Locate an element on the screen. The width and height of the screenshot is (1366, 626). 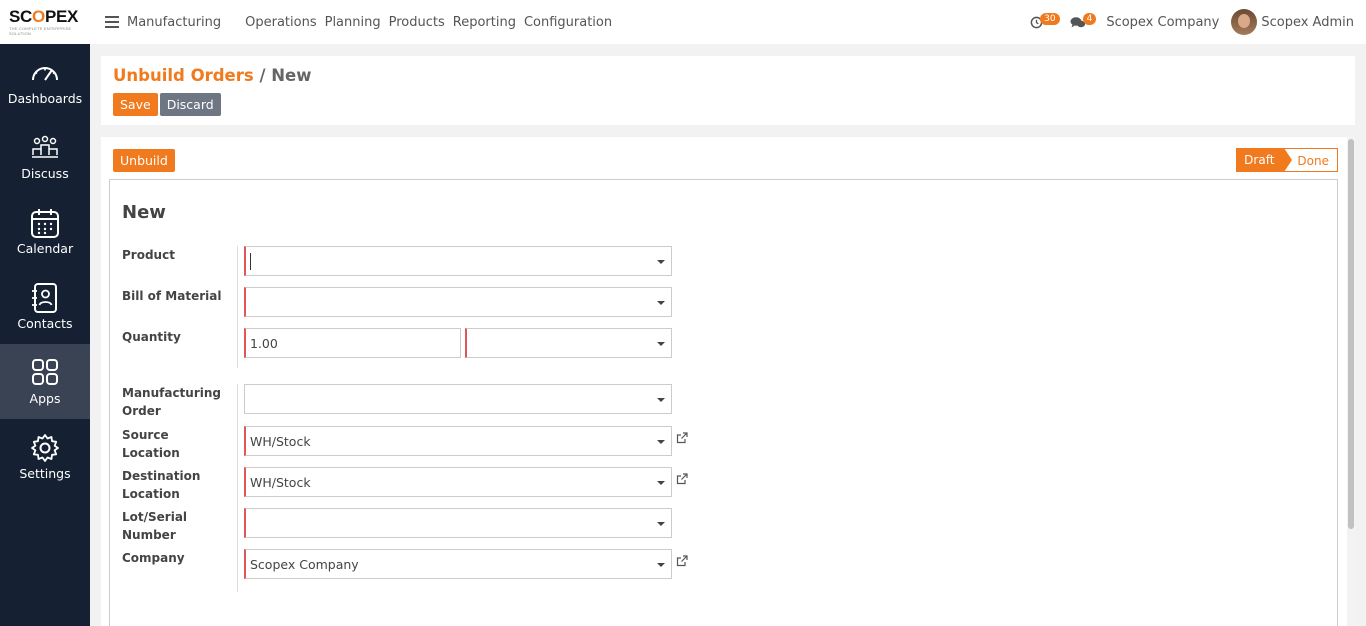
product-label: Product is located at coordinates (148, 255).